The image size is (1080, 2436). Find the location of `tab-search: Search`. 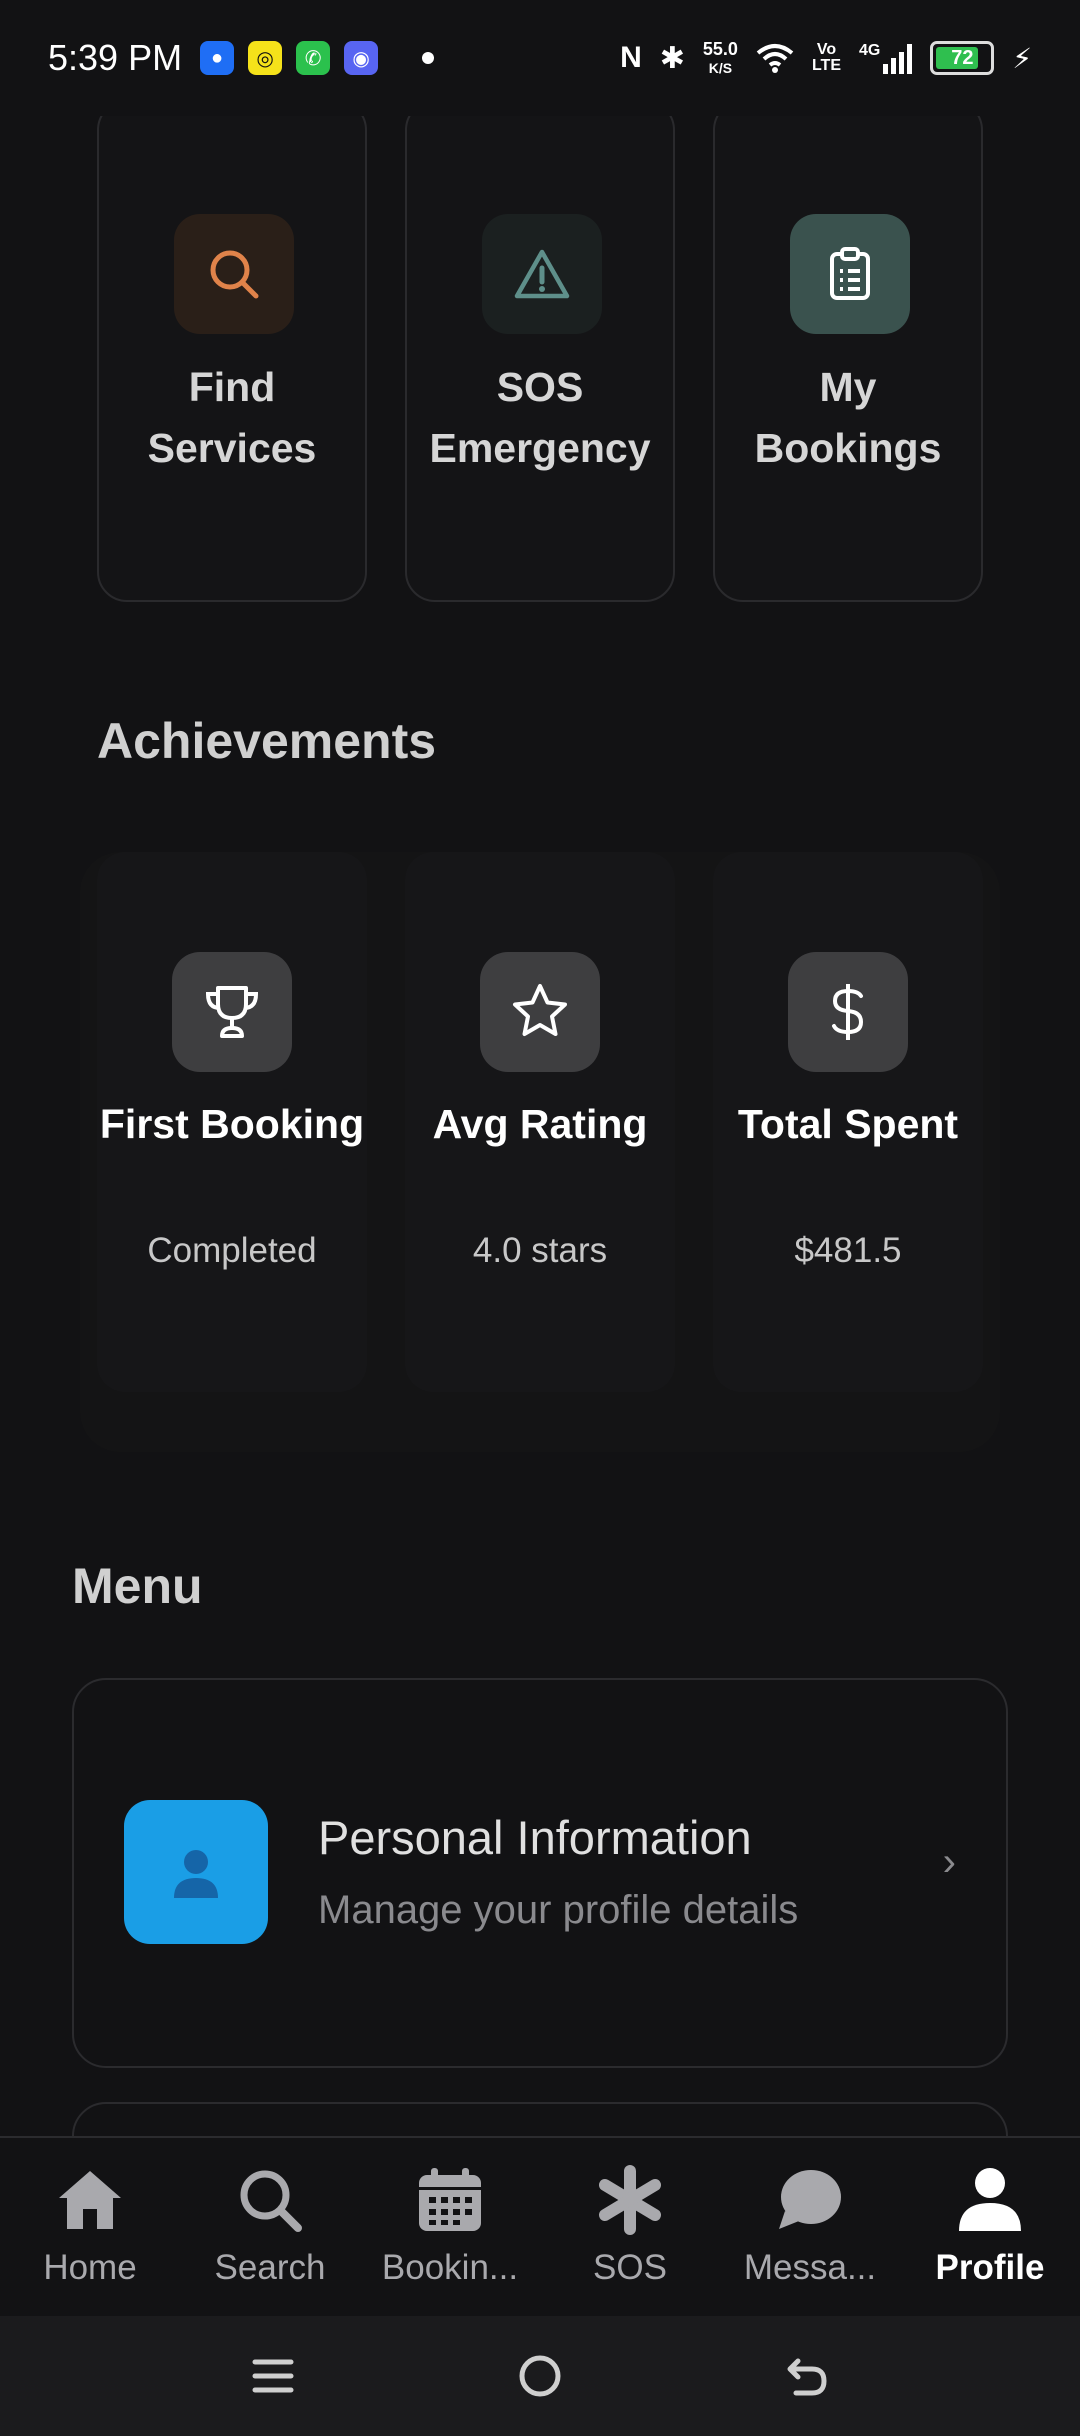

tab-search: Search is located at coordinates (270, 2227).